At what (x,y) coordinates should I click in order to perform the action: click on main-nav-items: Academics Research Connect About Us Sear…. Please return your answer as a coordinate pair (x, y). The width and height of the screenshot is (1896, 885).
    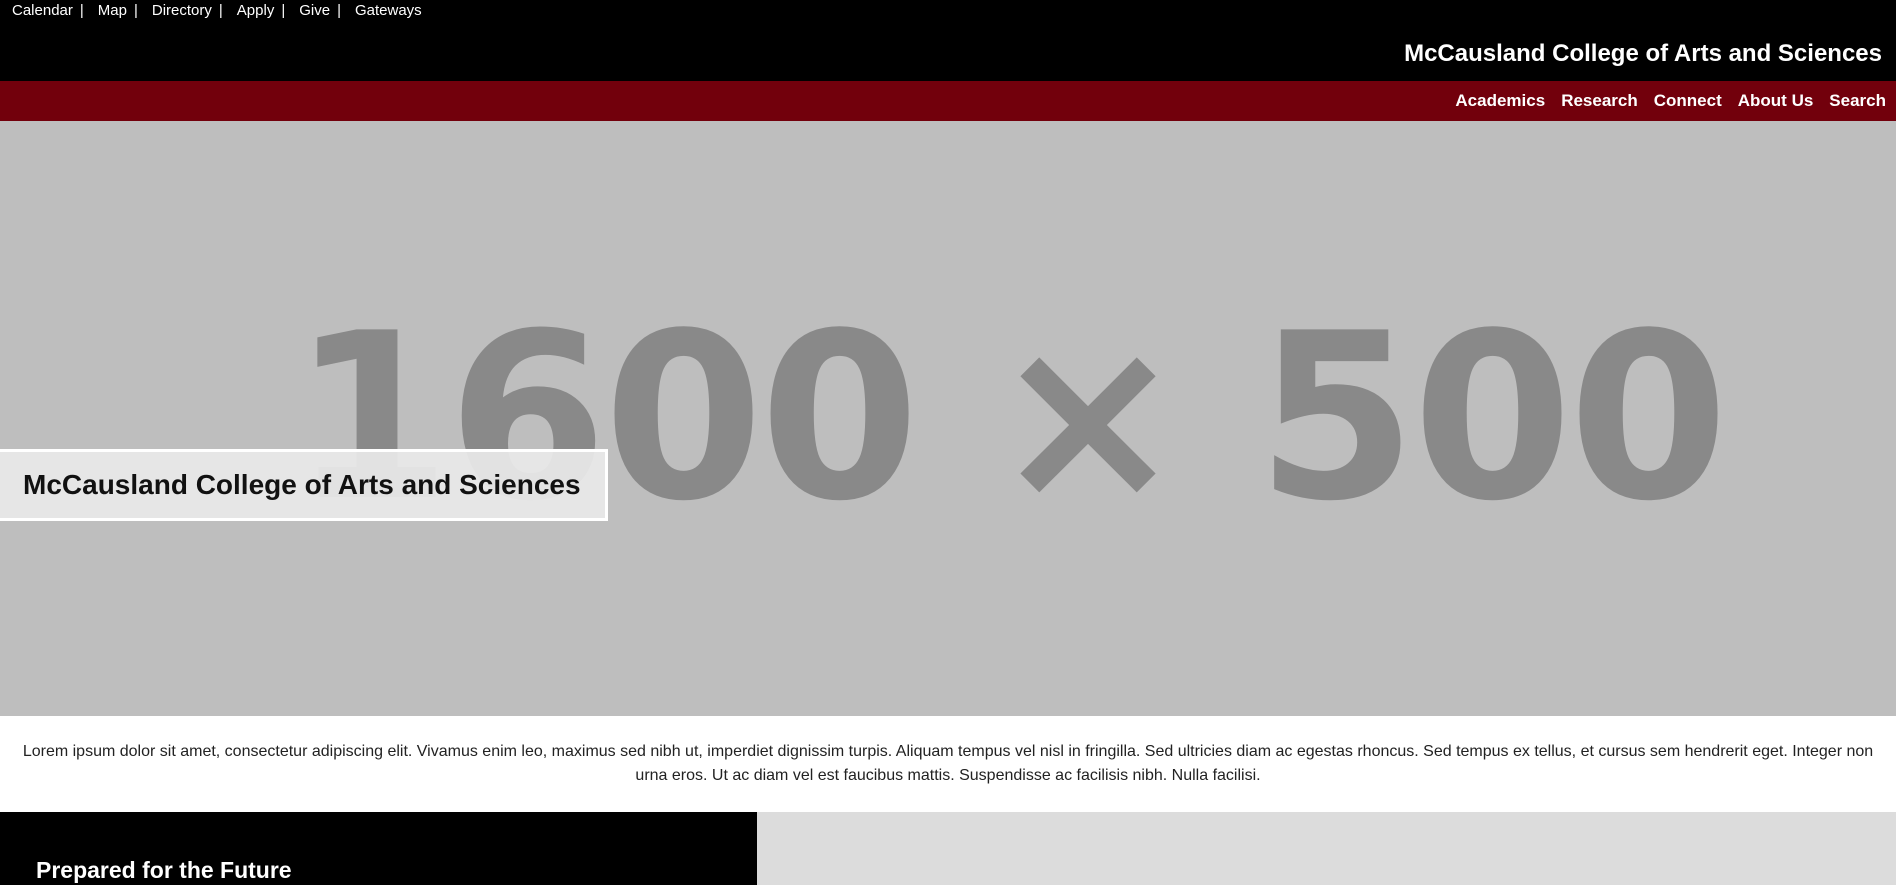
    Looking at the image, I should click on (1662, 101).